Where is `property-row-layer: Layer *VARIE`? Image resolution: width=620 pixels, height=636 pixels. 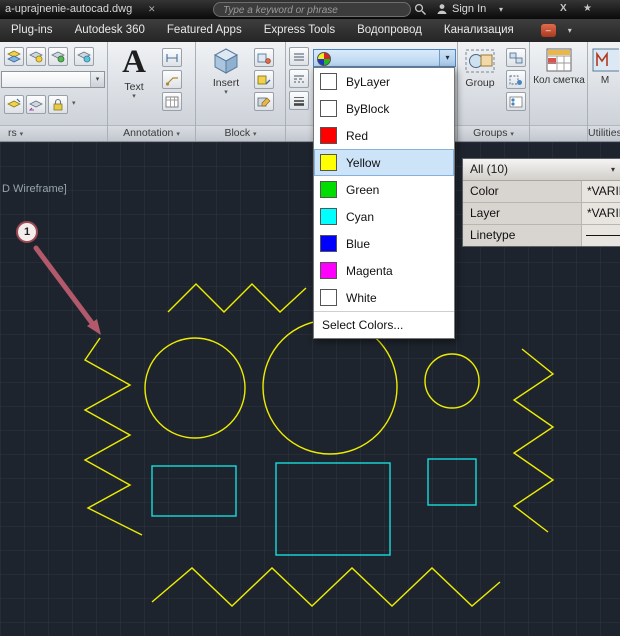
property-row-layer: Layer *VARIE is located at coordinates (541, 214).